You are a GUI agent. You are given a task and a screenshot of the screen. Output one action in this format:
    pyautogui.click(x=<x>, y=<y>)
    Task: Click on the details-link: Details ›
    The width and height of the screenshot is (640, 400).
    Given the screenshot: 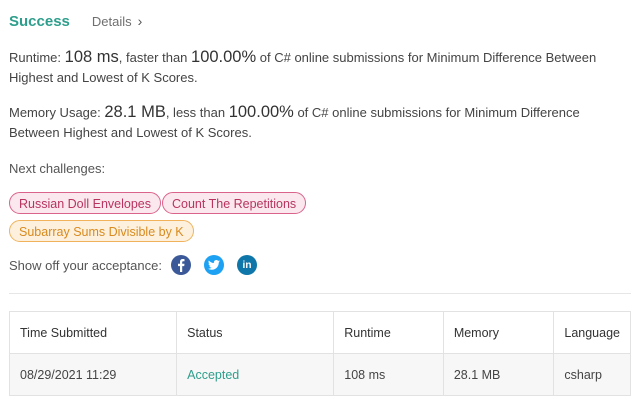 What is the action you would take?
    pyautogui.click(x=117, y=21)
    